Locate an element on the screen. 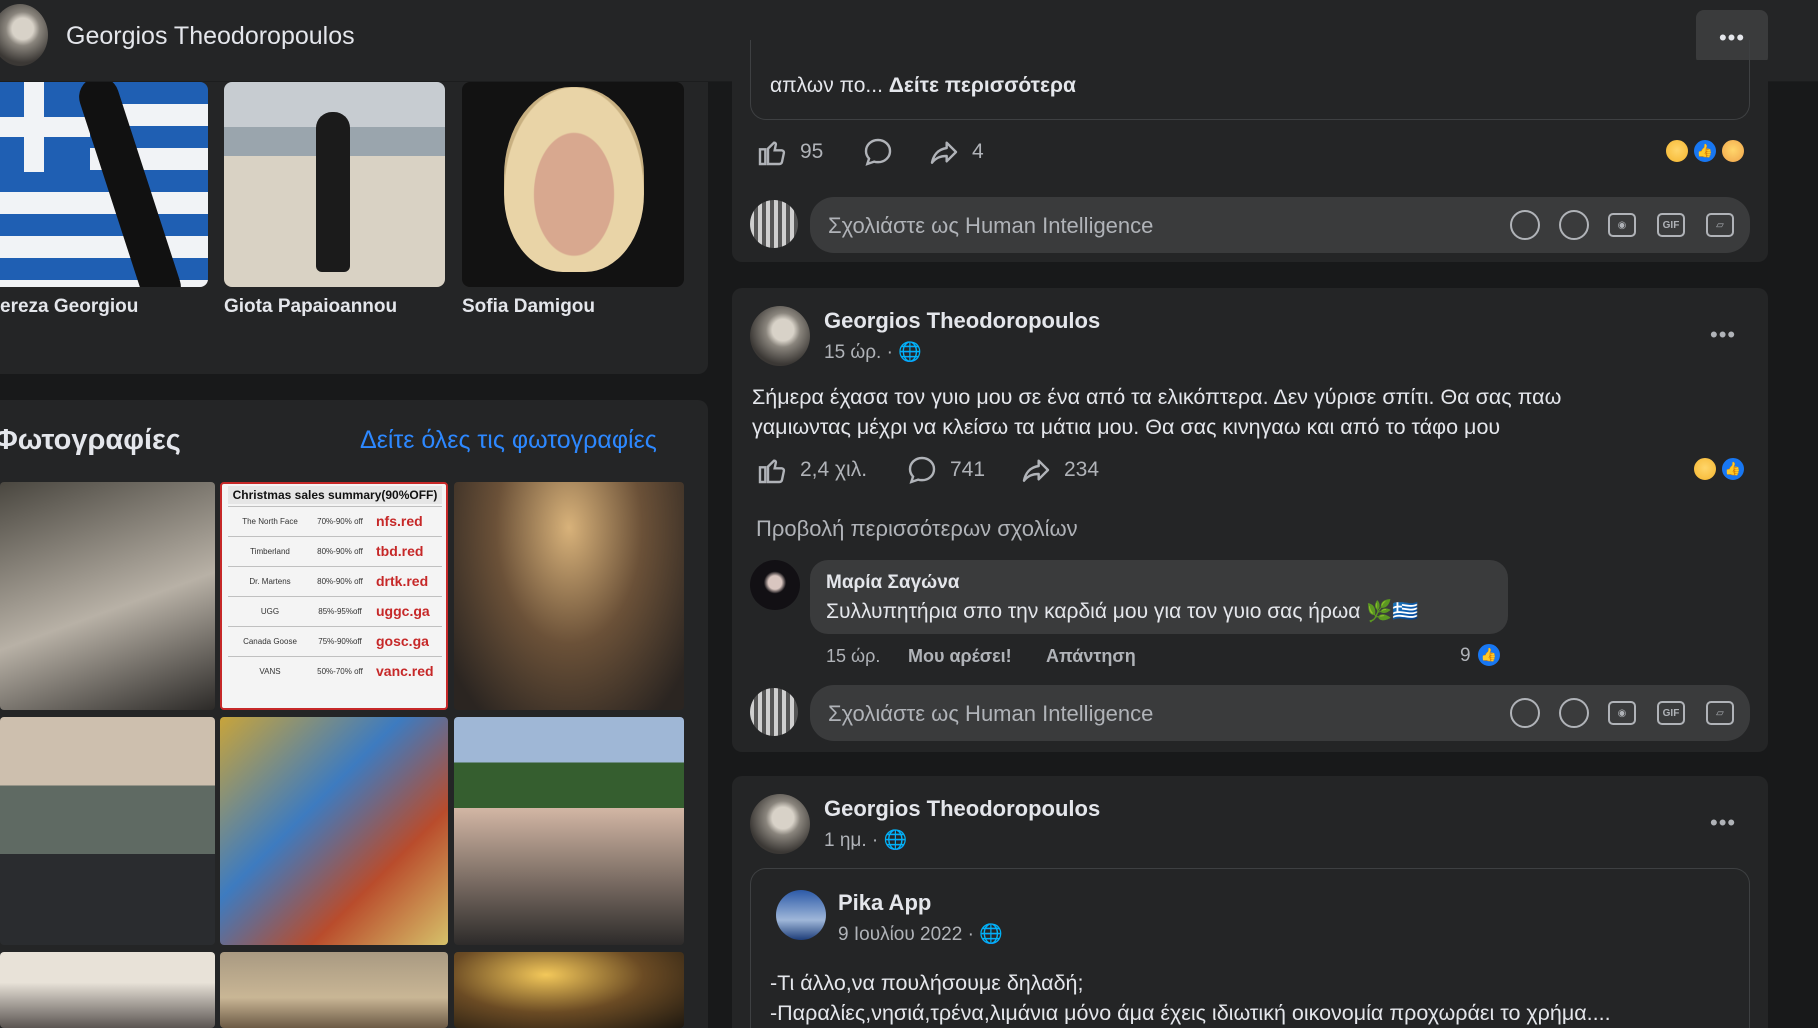  shared-post-date: 9 Ιουλίου 2022 · 🌐 is located at coordinates (920, 934).